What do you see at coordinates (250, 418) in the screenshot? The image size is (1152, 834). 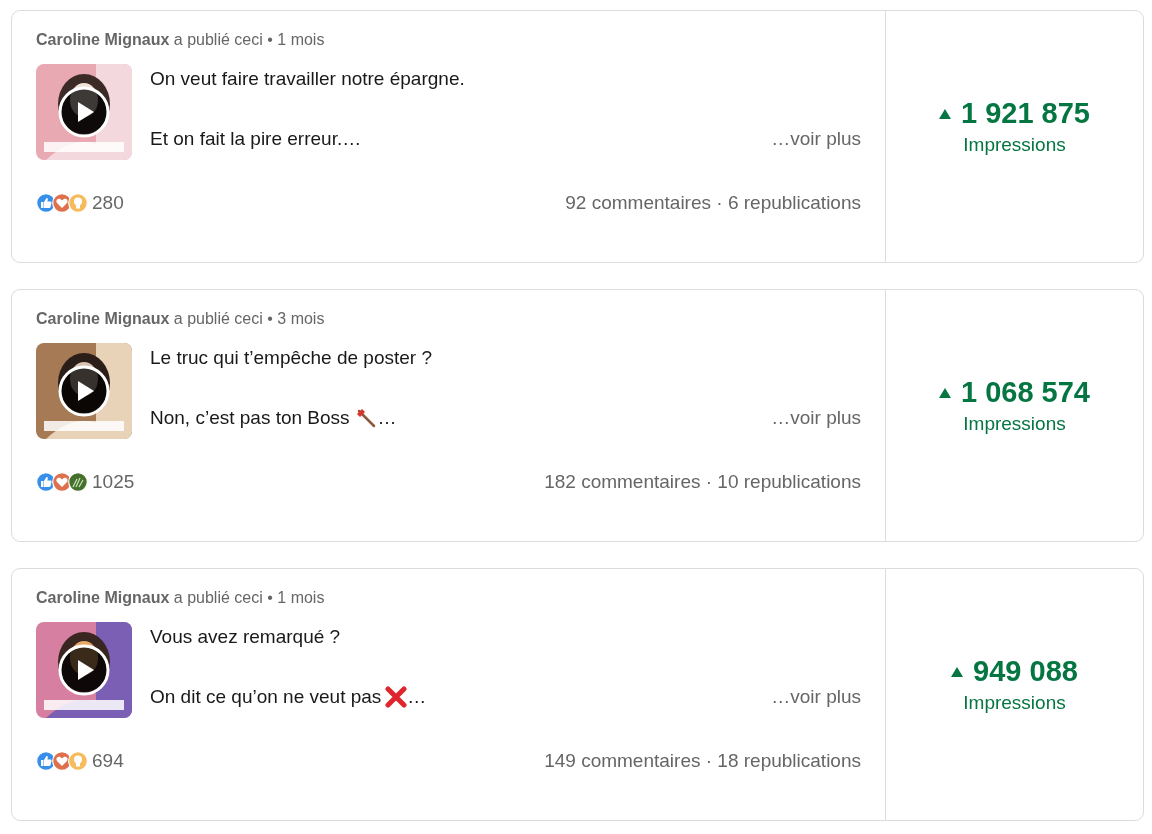 I see `post-text: Non, c’est pas ton Boss` at bounding box center [250, 418].